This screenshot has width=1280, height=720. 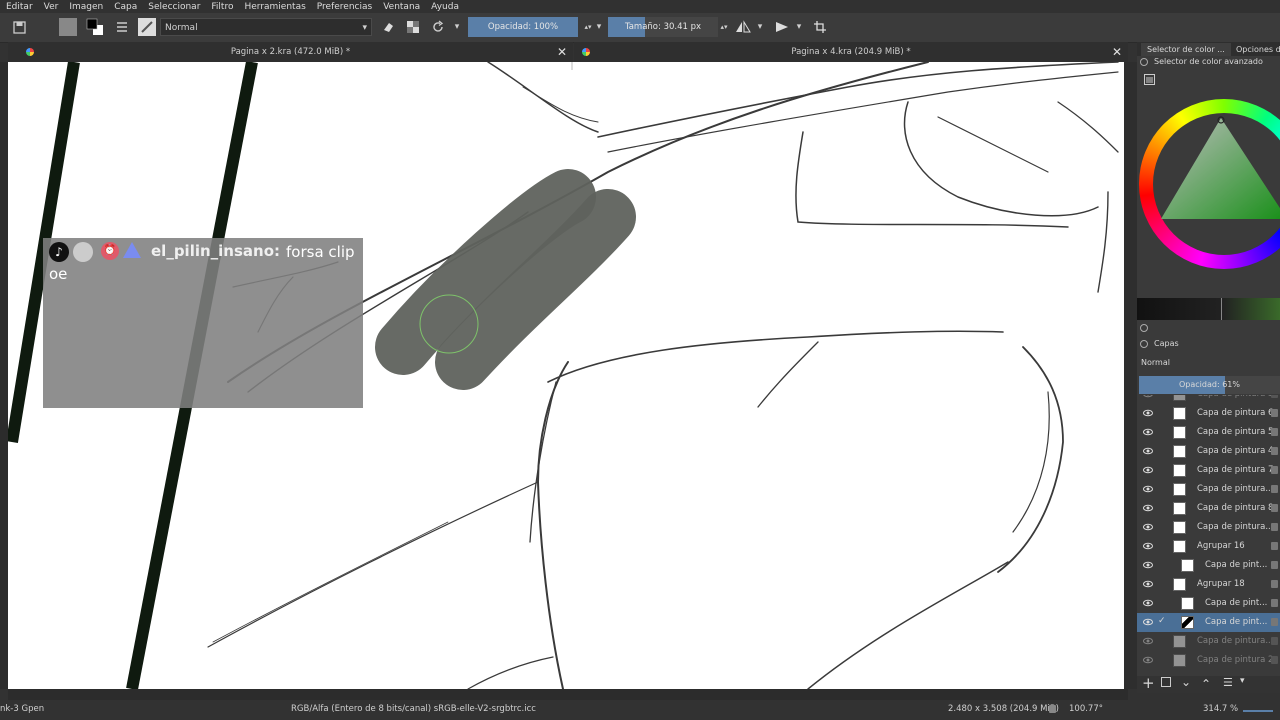 I want to click on check-icon: ✓, so click(x=1162, y=621).